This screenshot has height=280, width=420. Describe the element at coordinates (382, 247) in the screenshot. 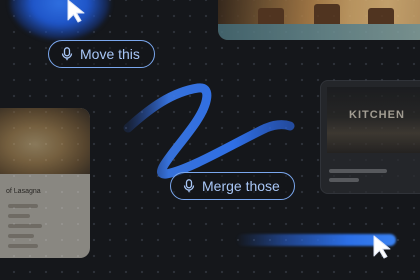

I see `cursor-arrow-icon` at that location.